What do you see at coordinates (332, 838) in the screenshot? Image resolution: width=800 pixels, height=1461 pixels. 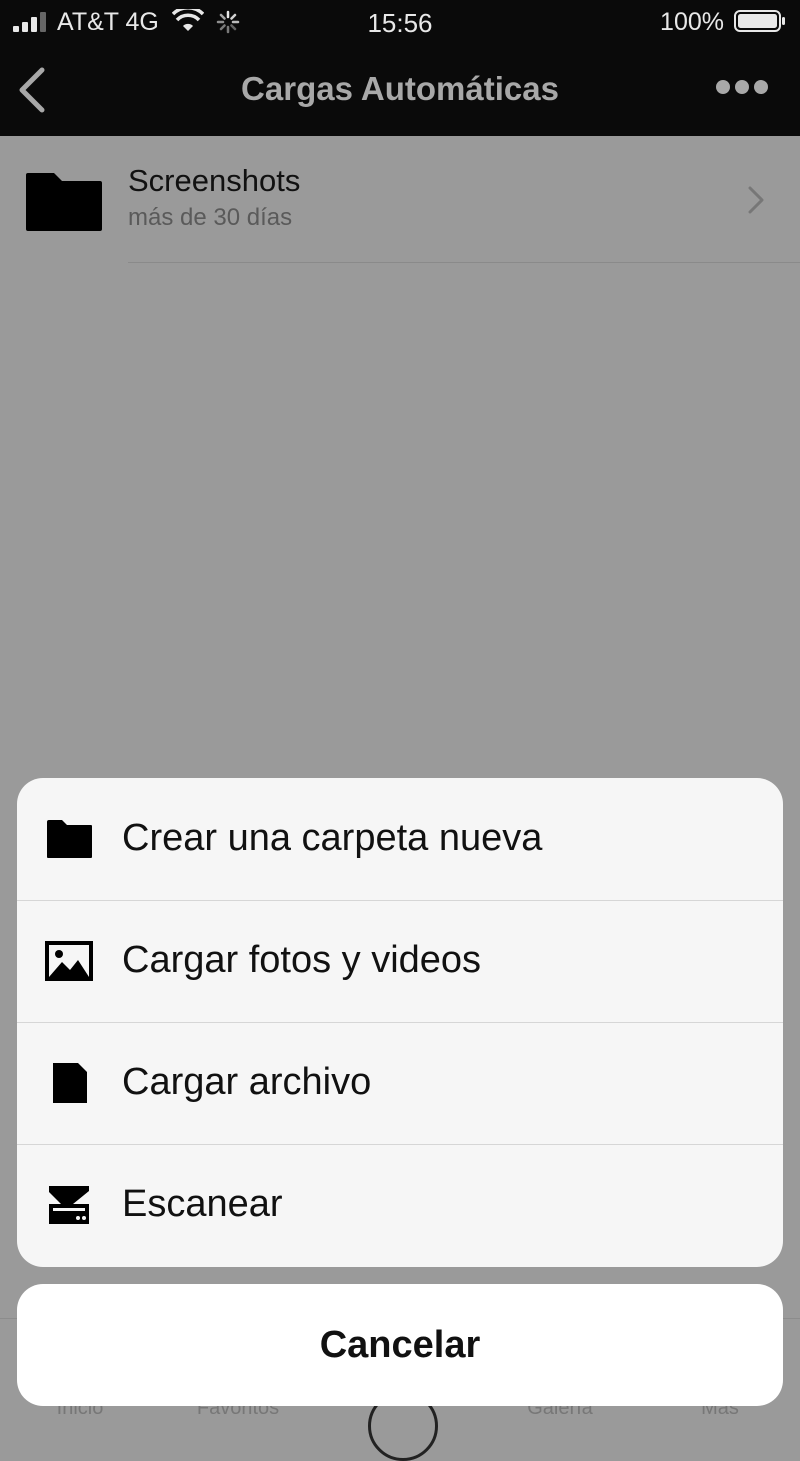 I see `action-label: Crear una carpeta nueva` at bounding box center [332, 838].